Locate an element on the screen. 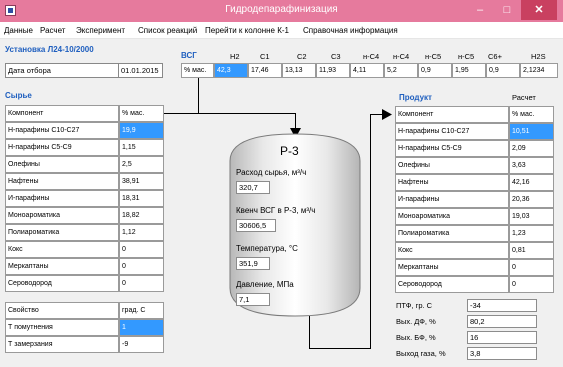 Image resolution: width=563 pixels, height=367 pixels. product-row-value: 2,09 is located at coordinates (531, 148).